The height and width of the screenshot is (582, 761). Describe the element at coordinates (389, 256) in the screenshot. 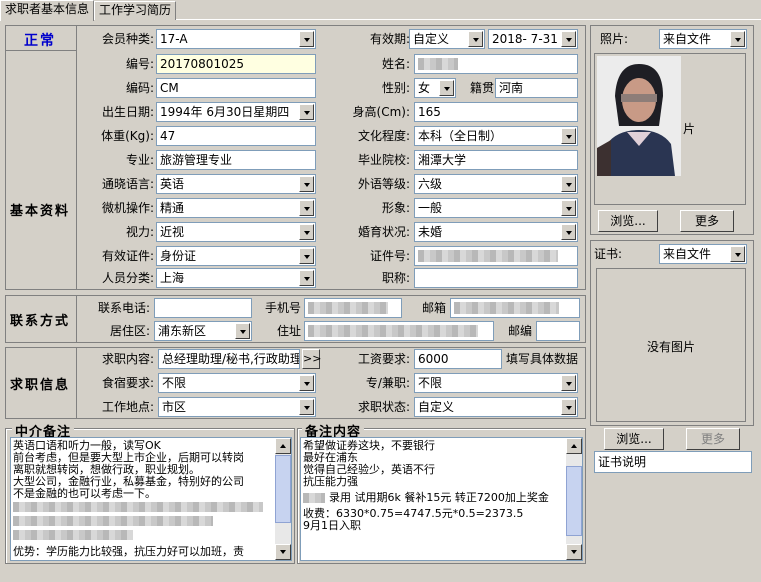

I see `id-no-label: 证件号:` at that location.